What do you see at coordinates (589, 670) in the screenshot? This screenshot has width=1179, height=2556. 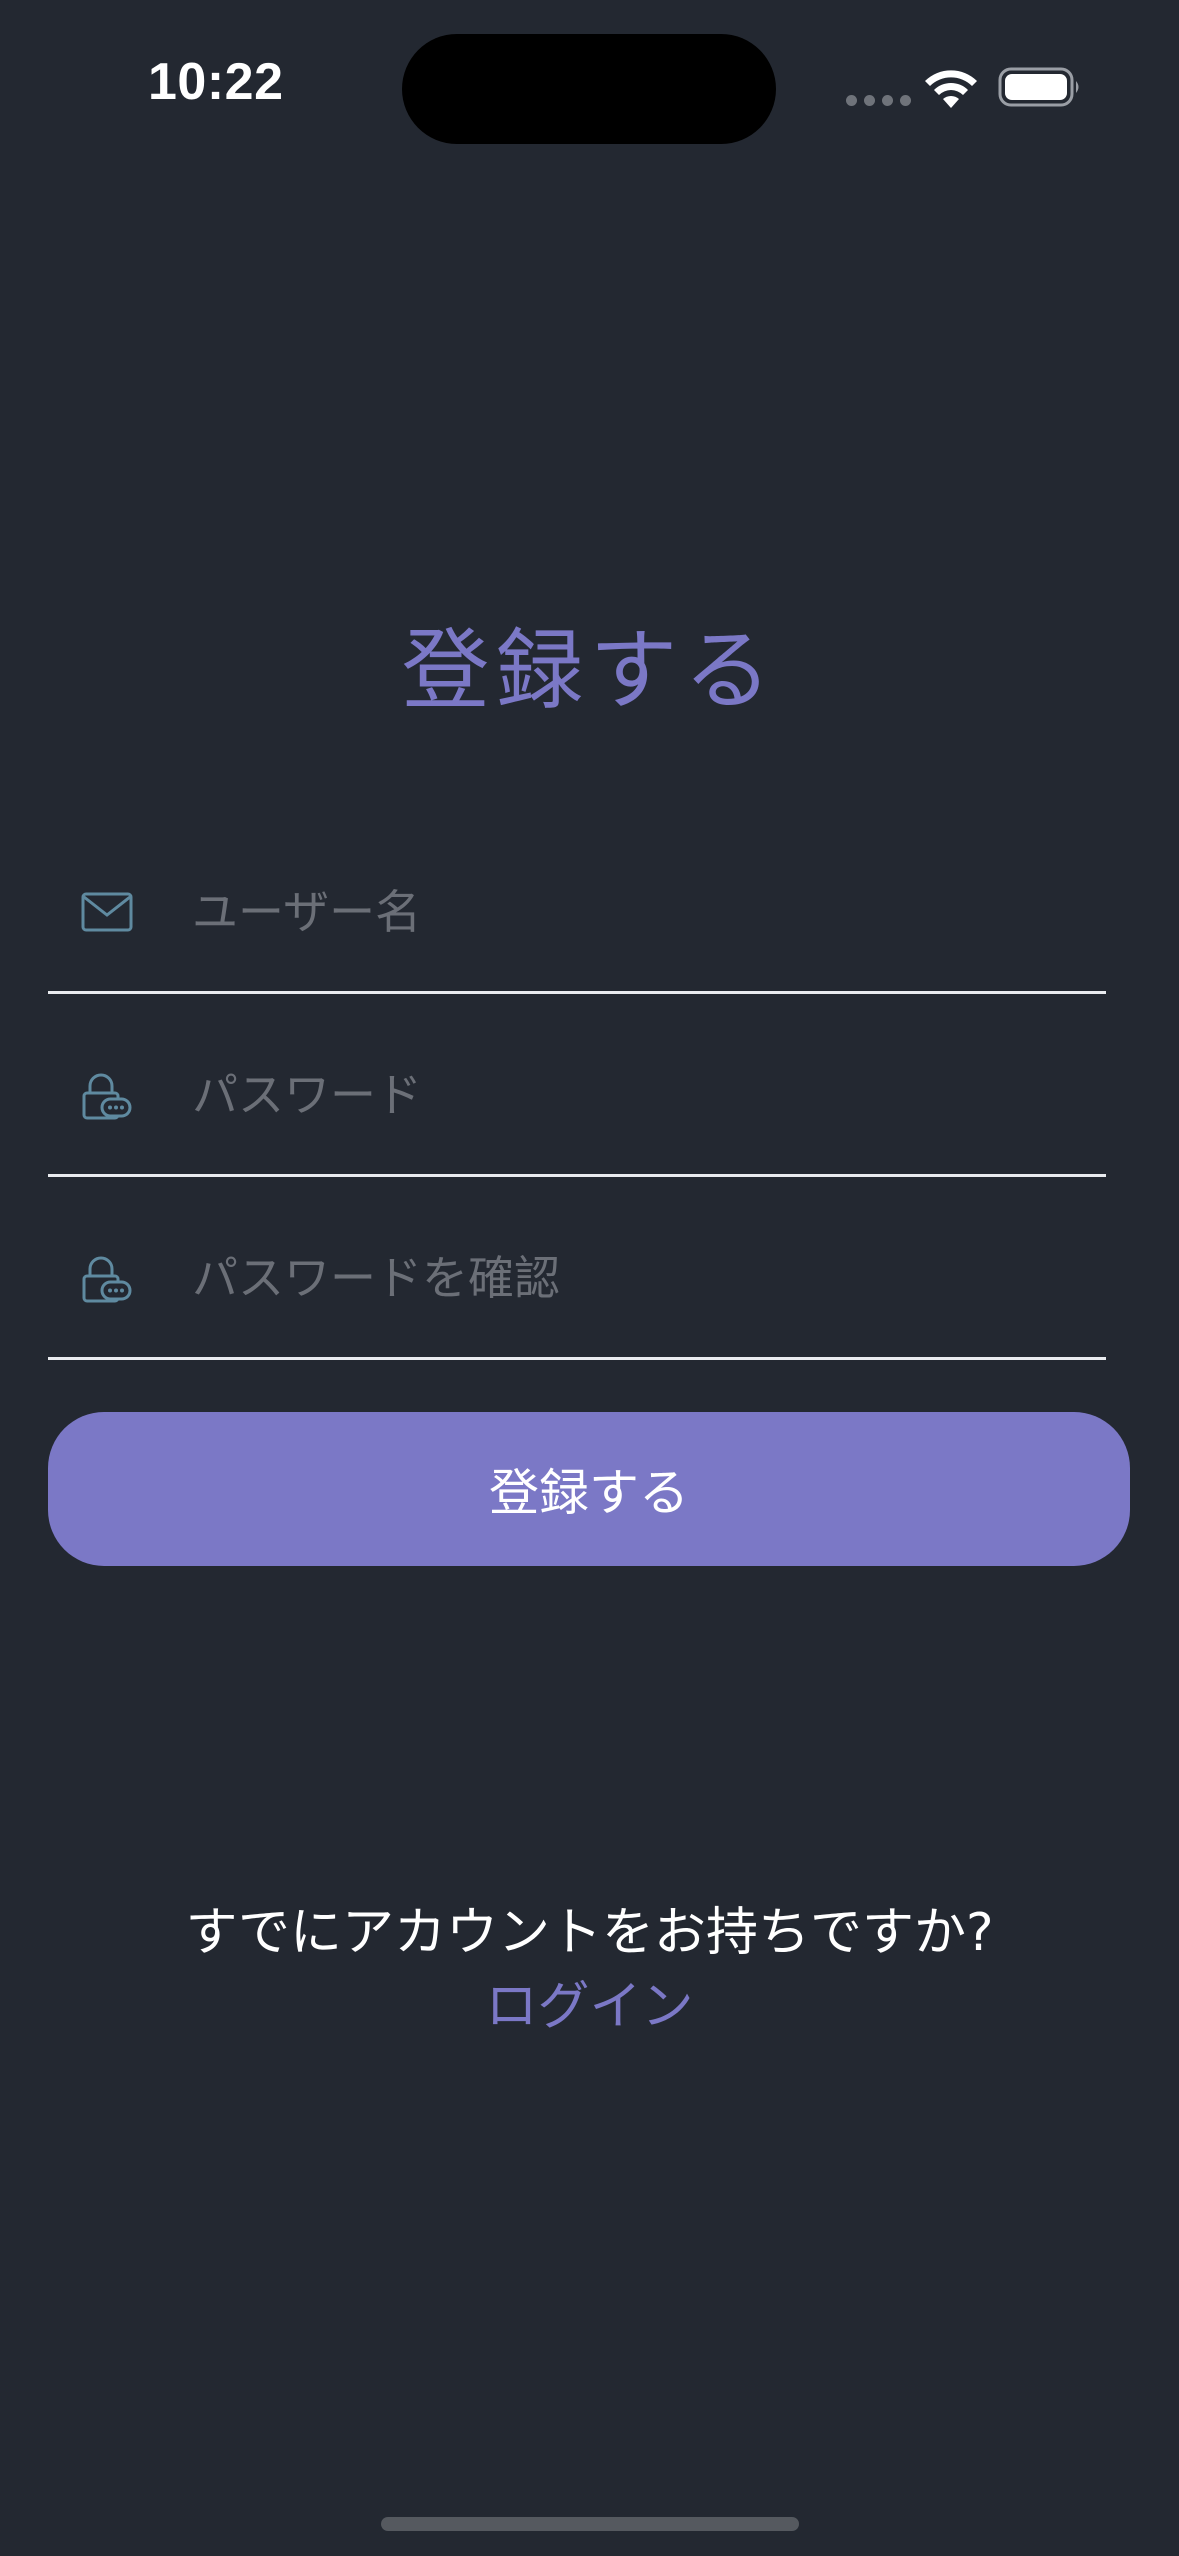 I see `page-title: 登録する` at bounding box center [589, 670].